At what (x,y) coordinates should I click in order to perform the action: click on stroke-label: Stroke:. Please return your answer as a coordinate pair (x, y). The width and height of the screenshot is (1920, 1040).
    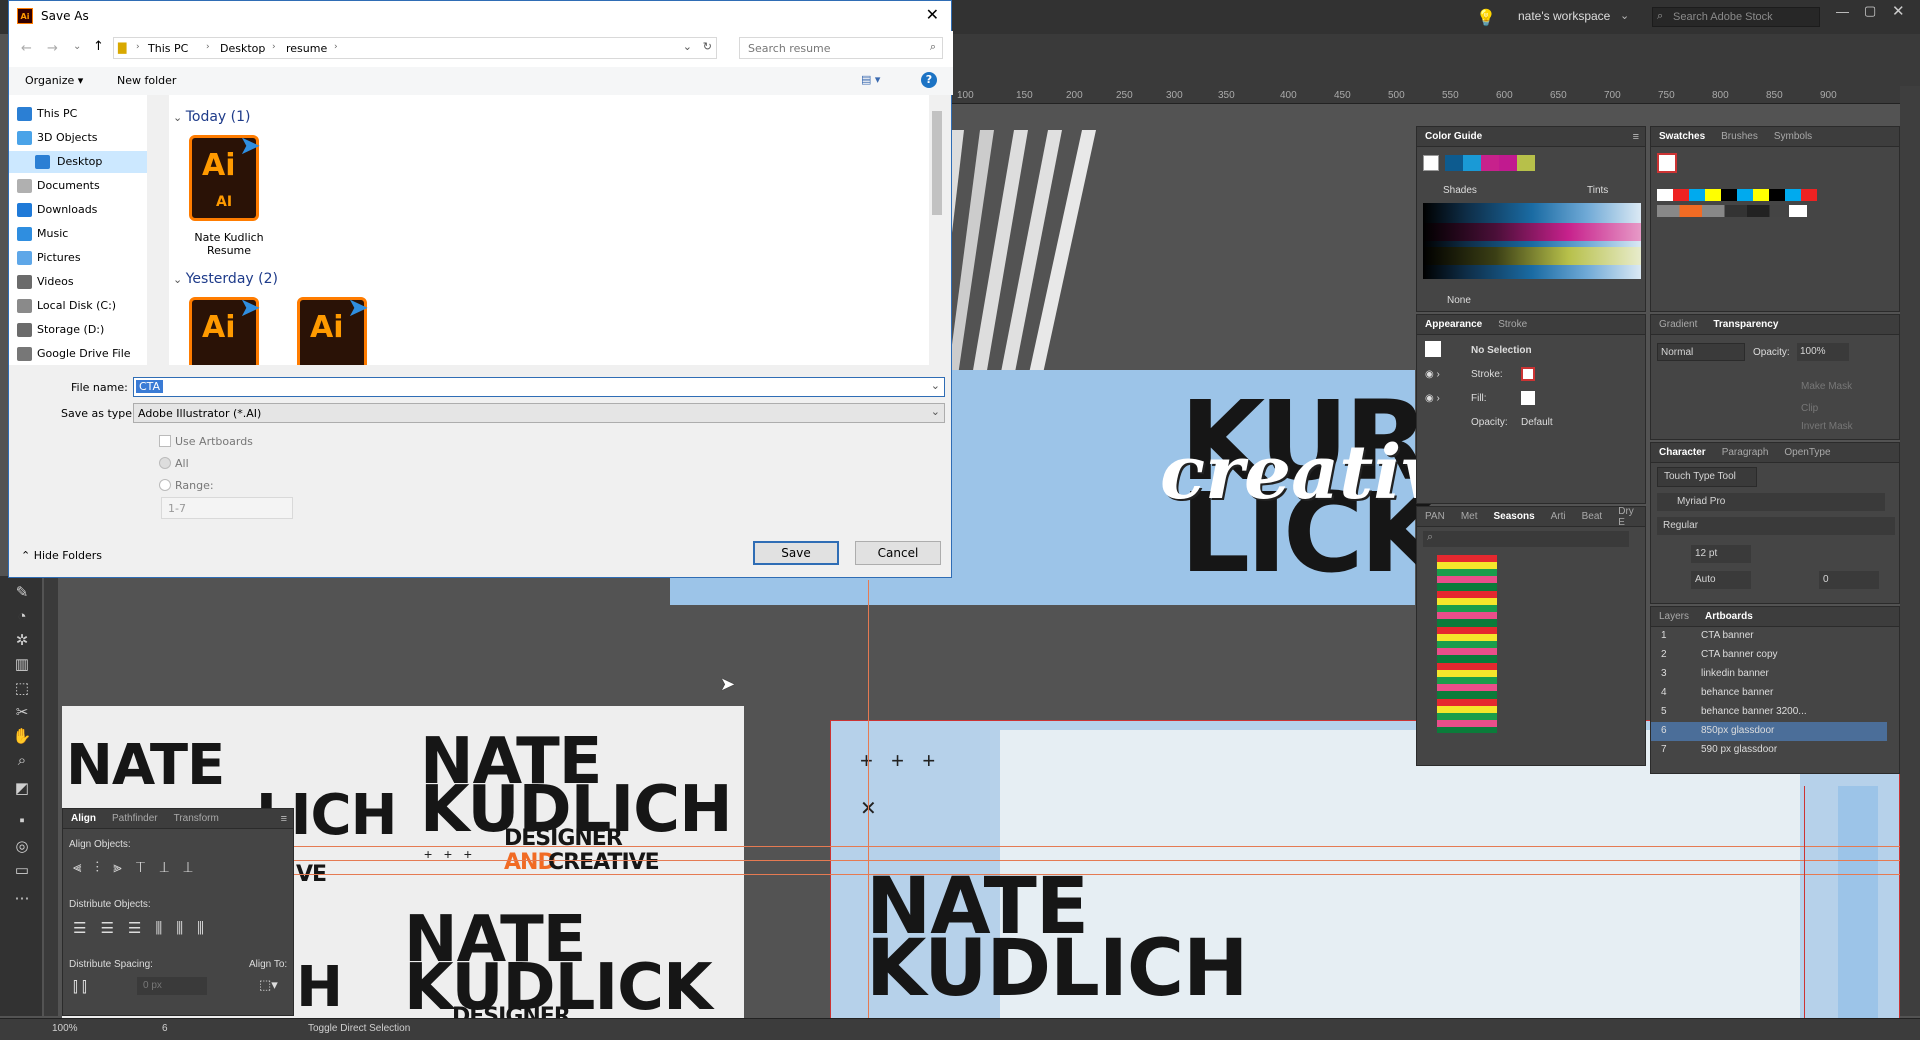
    Looking at the image, I should click on (1487, 374).